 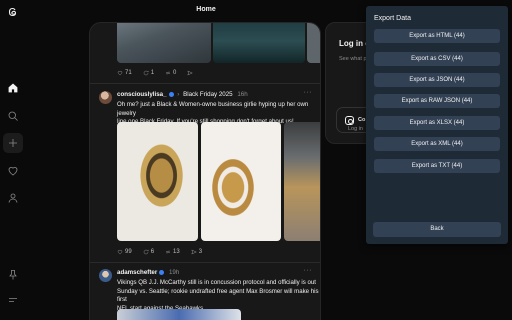 I want to click on back-button: Back, so click(x=437, y=229).